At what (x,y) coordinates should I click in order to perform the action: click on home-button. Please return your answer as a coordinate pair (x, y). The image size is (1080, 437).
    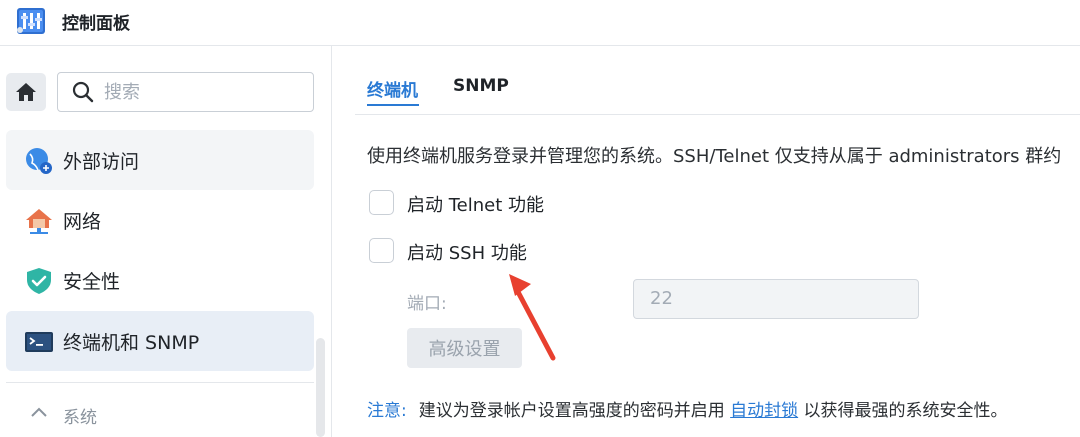
    Looking at the image, I should click on (26, 92).